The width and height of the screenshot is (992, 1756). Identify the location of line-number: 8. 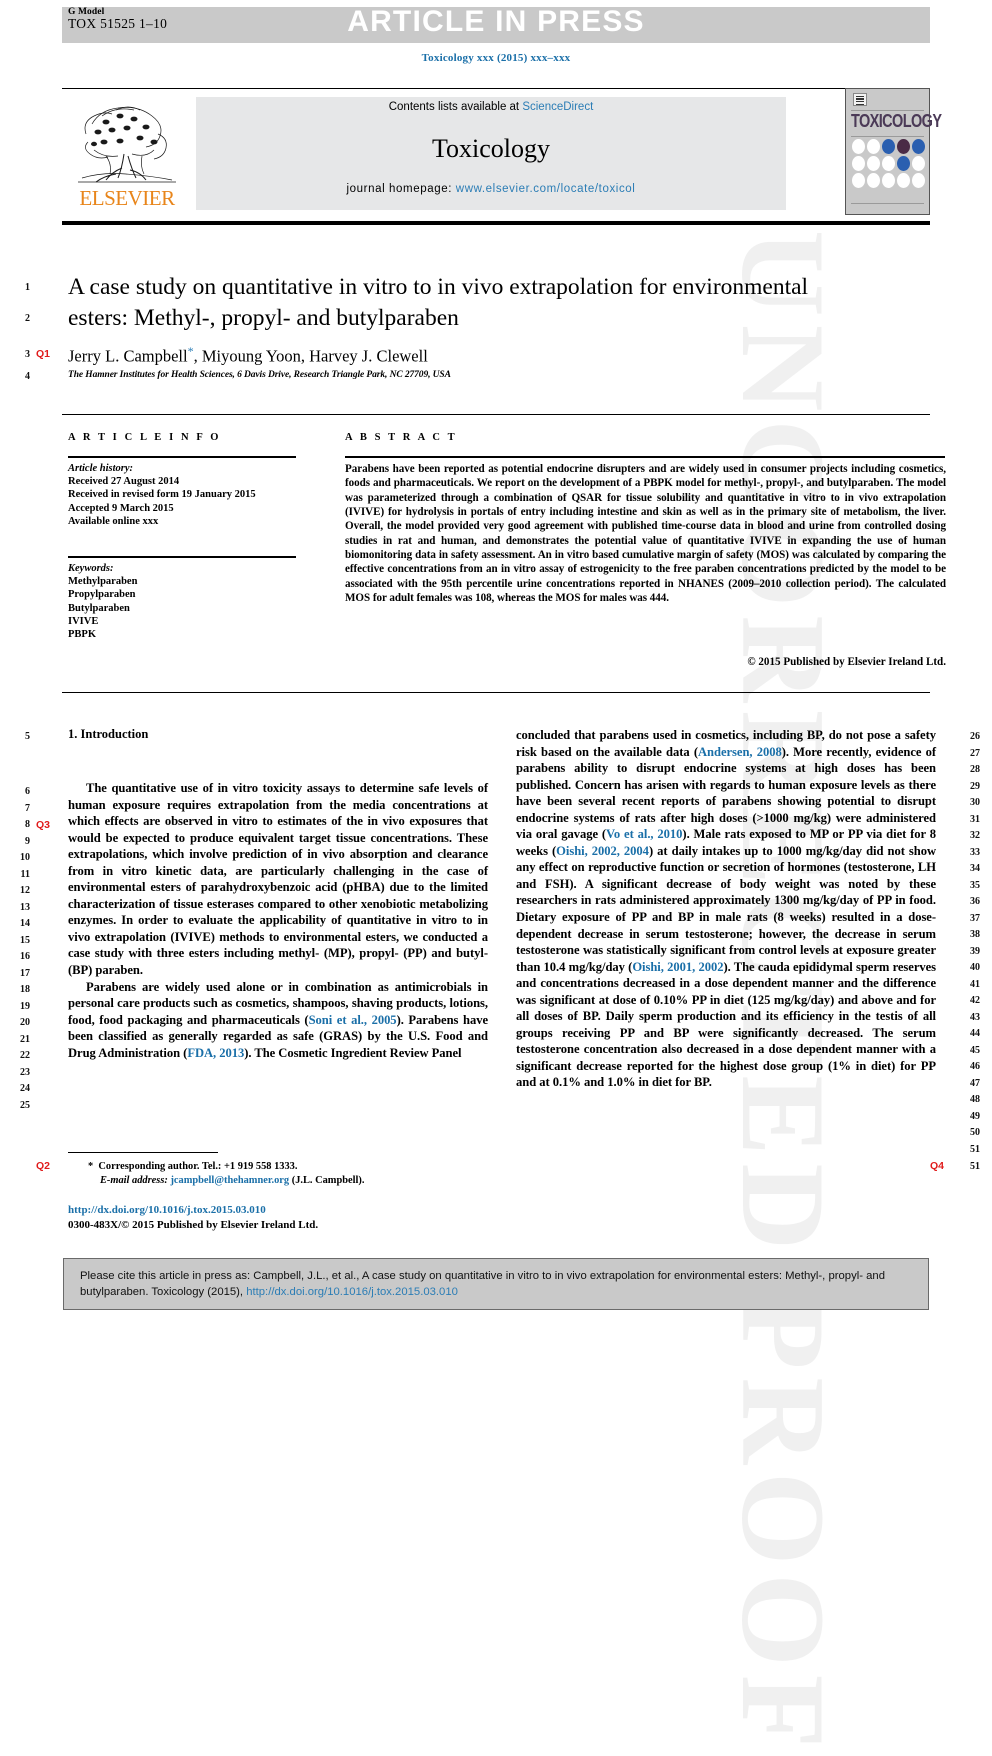
(27, 824).